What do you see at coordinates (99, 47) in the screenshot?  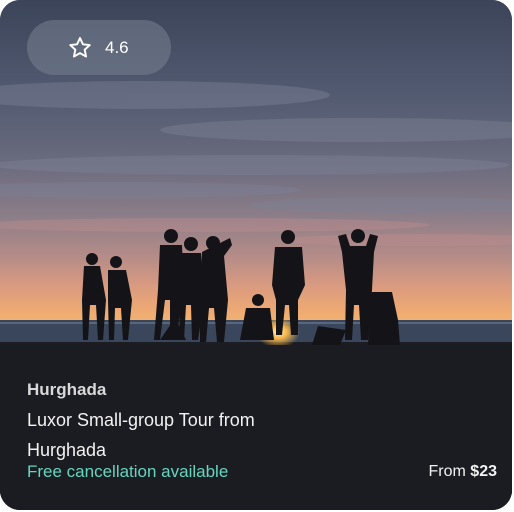 I see `rating-badge: 4.6` at bounding box center [99, 47].